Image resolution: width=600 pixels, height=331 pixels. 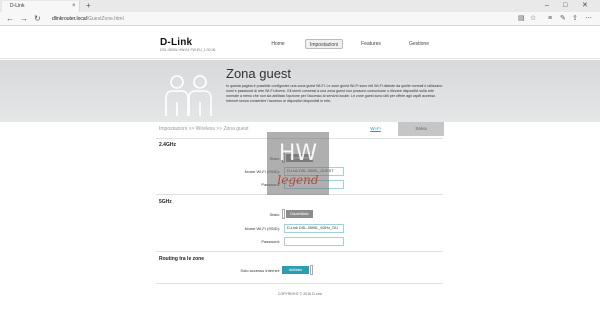 What do you see at coordinates (259, 73) in the screenshot?
I see `page-title: Zona guest` at bounding box center [259, 73].